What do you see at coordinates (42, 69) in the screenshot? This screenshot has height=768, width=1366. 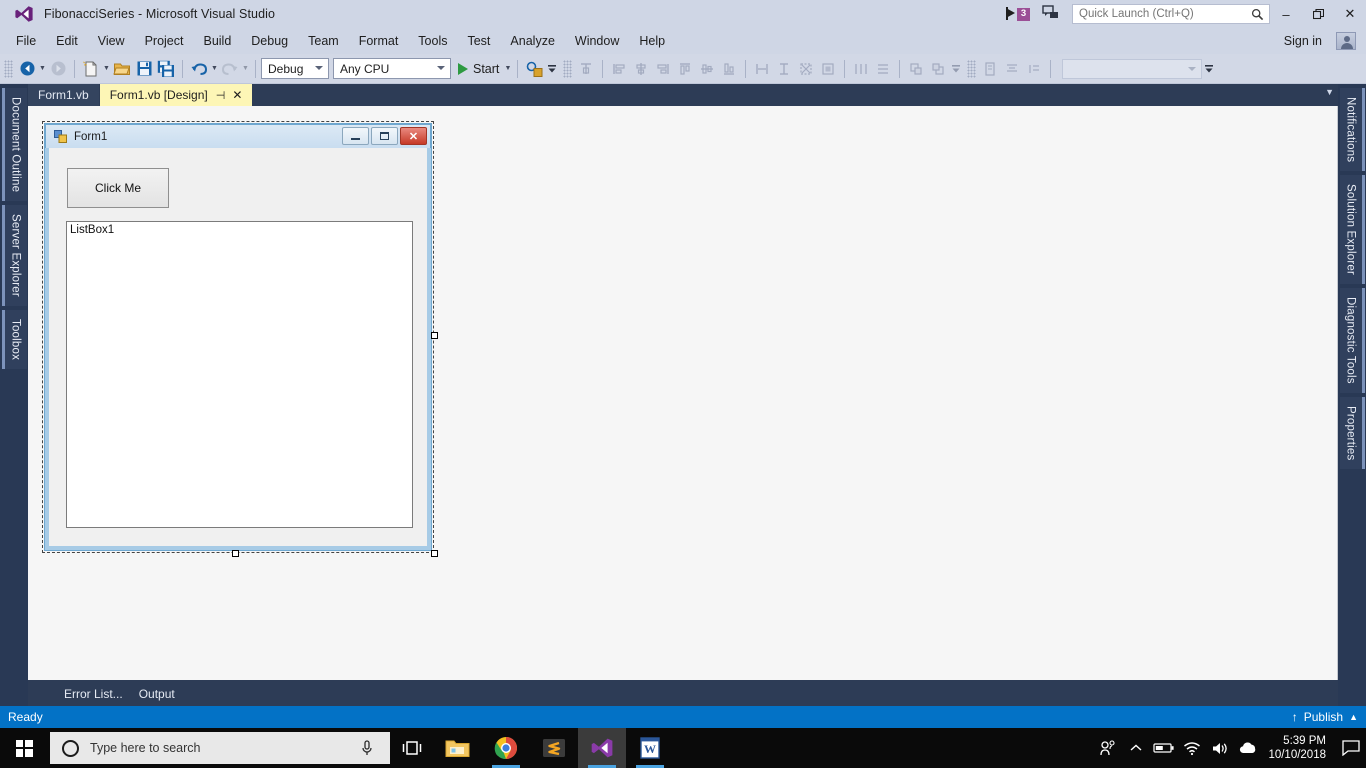 I see `navigate-back-dropdown: ▼` at bounding box center [42, 69].